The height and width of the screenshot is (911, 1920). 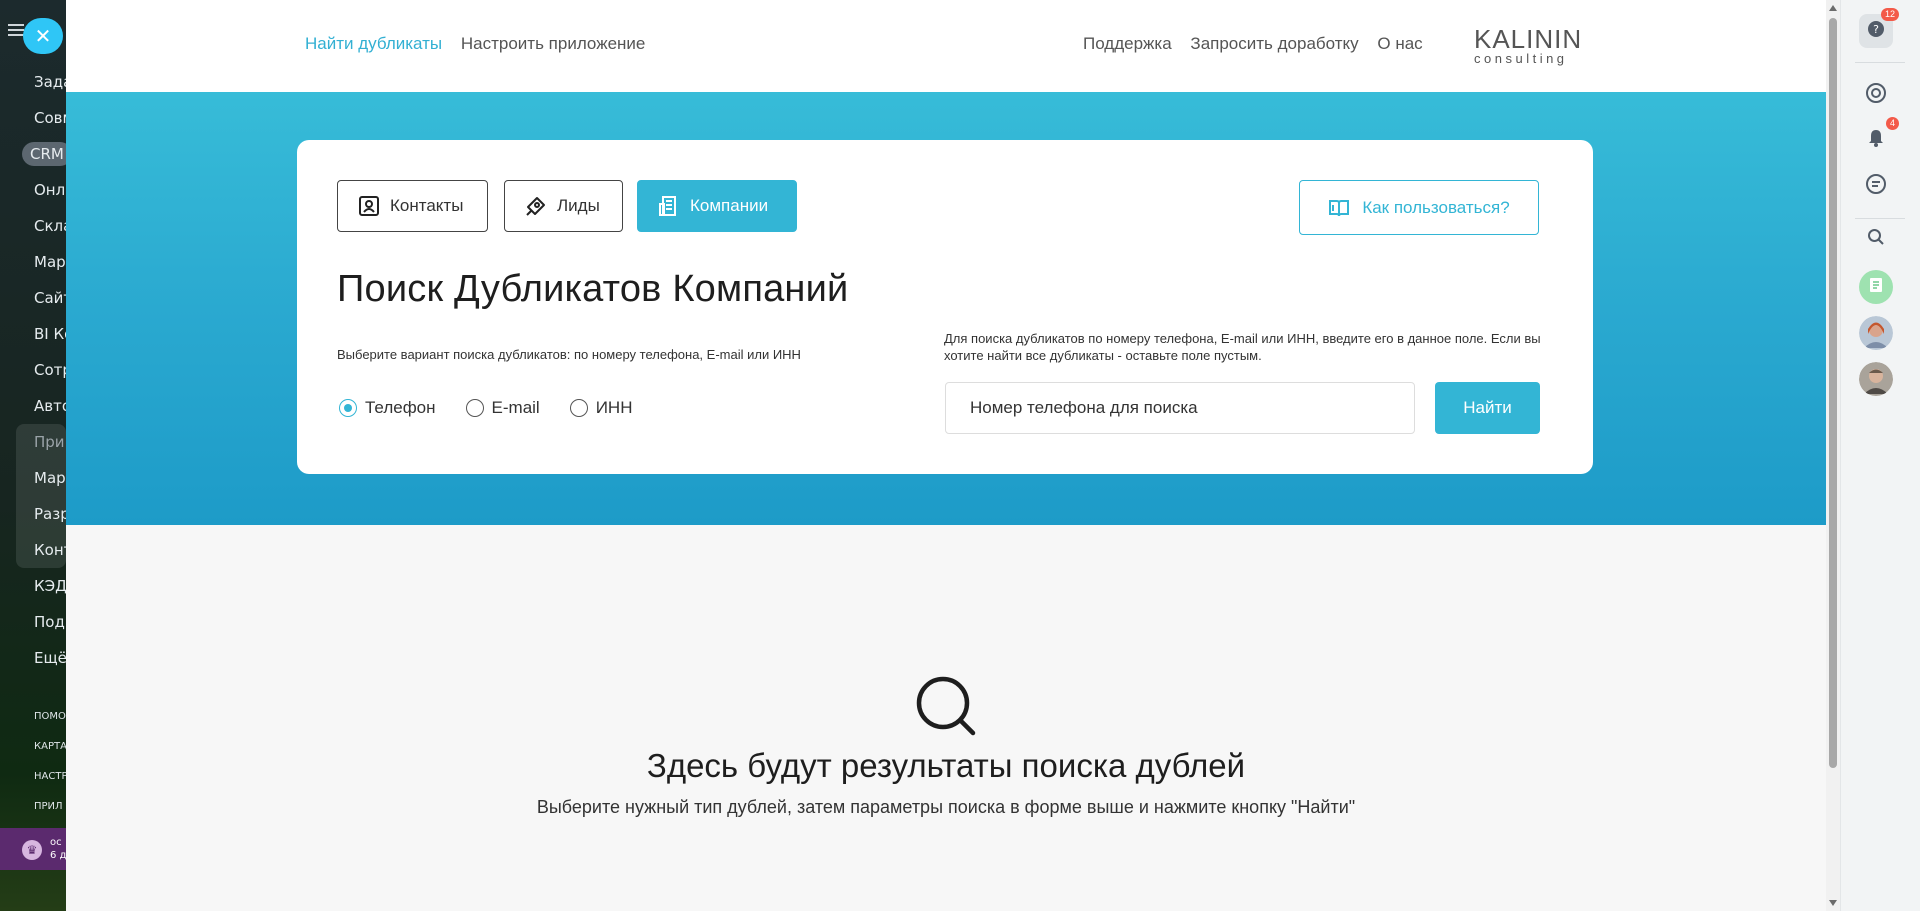 What do you see at coordinates (33, 658) in the screenshot?
I see `sidebar-item: Ещё` at bounding box center [33, 658].